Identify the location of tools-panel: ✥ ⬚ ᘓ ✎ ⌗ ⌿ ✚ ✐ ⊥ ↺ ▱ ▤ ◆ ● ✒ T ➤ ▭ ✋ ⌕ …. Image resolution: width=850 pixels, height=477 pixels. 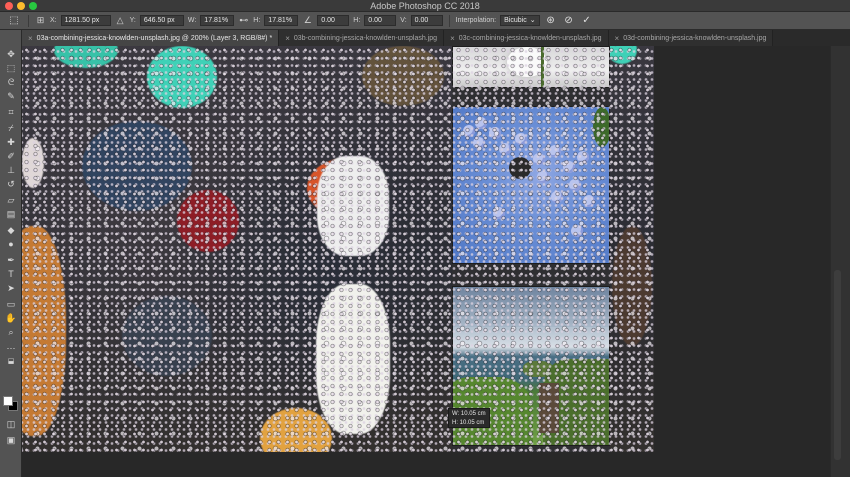
(11, 253).